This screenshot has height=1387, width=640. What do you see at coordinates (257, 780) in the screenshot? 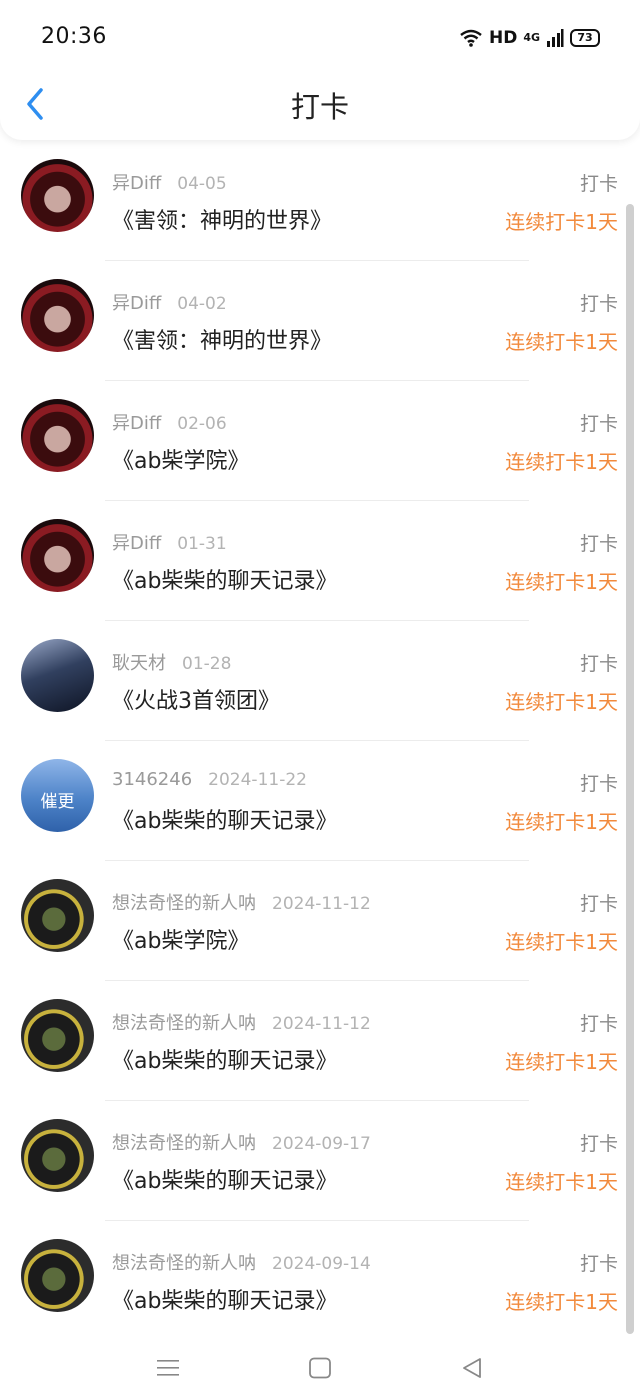
I see `item-date: 2024-11-22` at bounding box center [257, 780].